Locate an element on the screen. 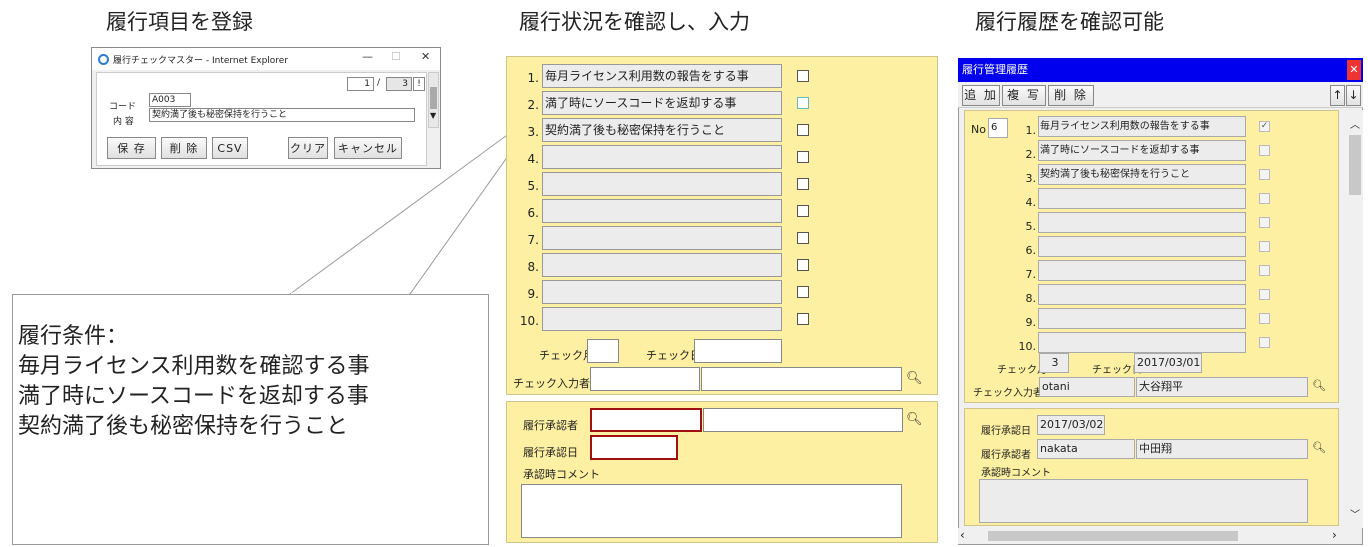  checker-name-input is located at coordinates (801, 379).